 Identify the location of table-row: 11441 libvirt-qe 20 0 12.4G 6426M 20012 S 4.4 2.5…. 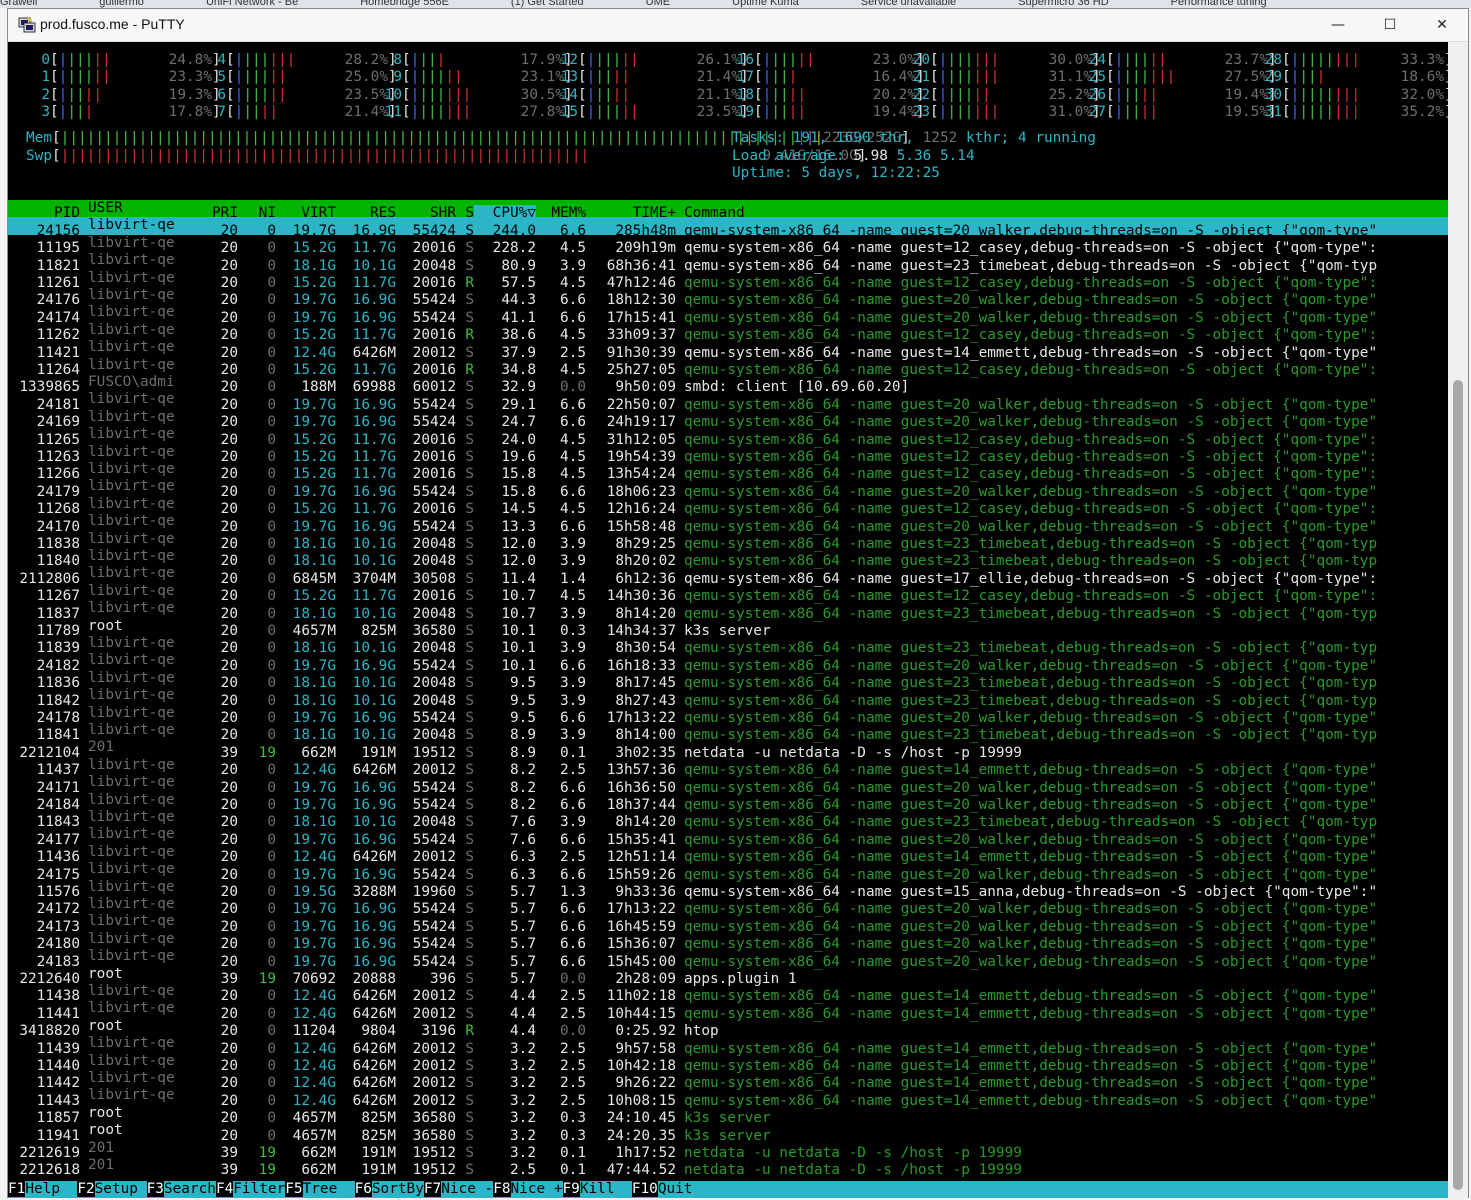
(728, 1010).